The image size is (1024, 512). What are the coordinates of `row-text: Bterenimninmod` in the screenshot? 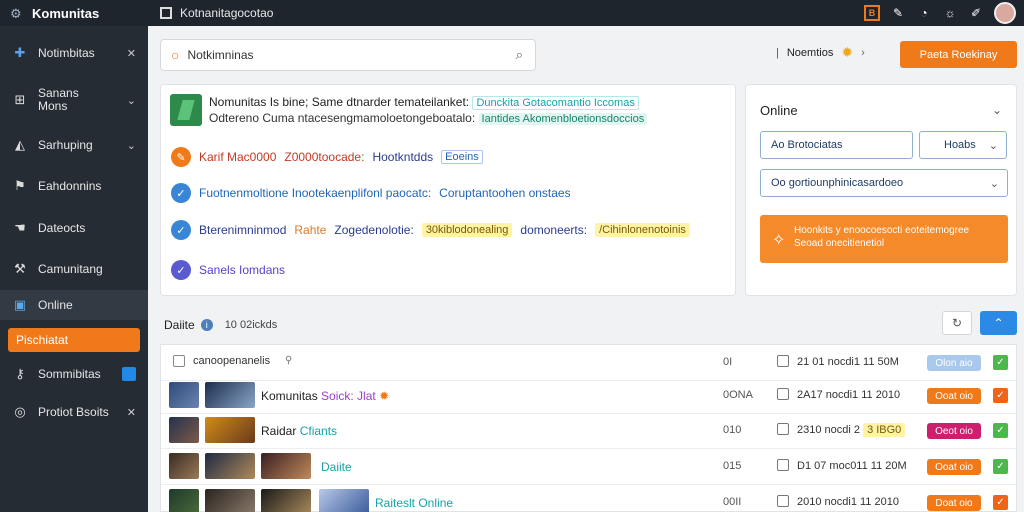 It's located at (243, 230).